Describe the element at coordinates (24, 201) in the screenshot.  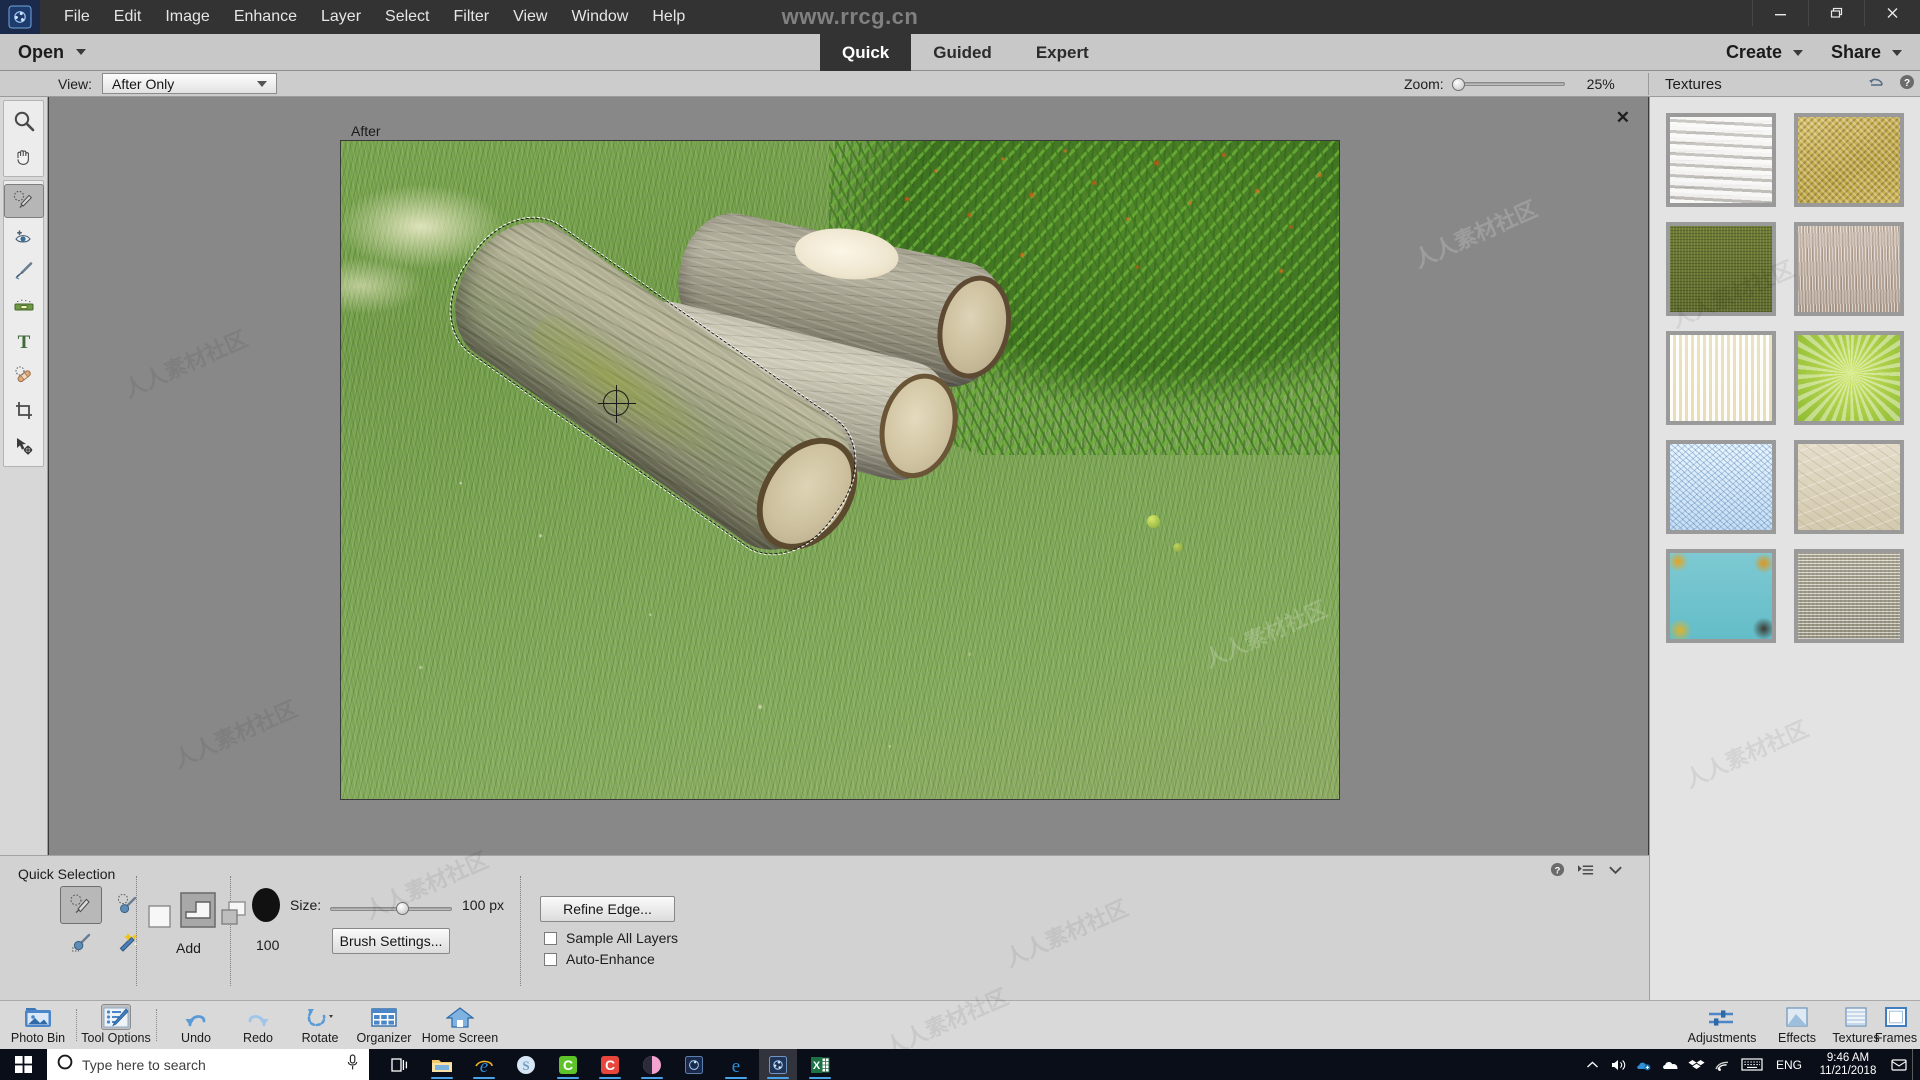
I see `quick-selection-tool` at that location.